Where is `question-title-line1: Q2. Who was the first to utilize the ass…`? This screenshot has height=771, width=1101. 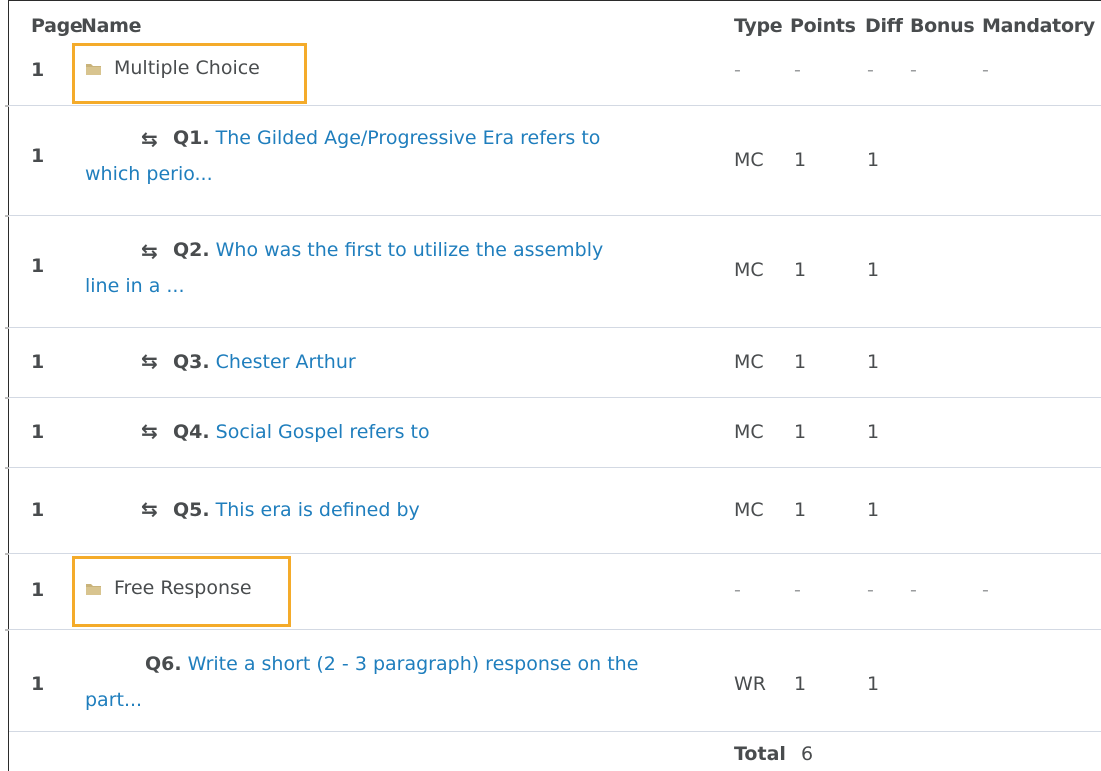 question-title-line1: Q2. Who was the first to utilize the ass… is located at coordinates (388, 250).